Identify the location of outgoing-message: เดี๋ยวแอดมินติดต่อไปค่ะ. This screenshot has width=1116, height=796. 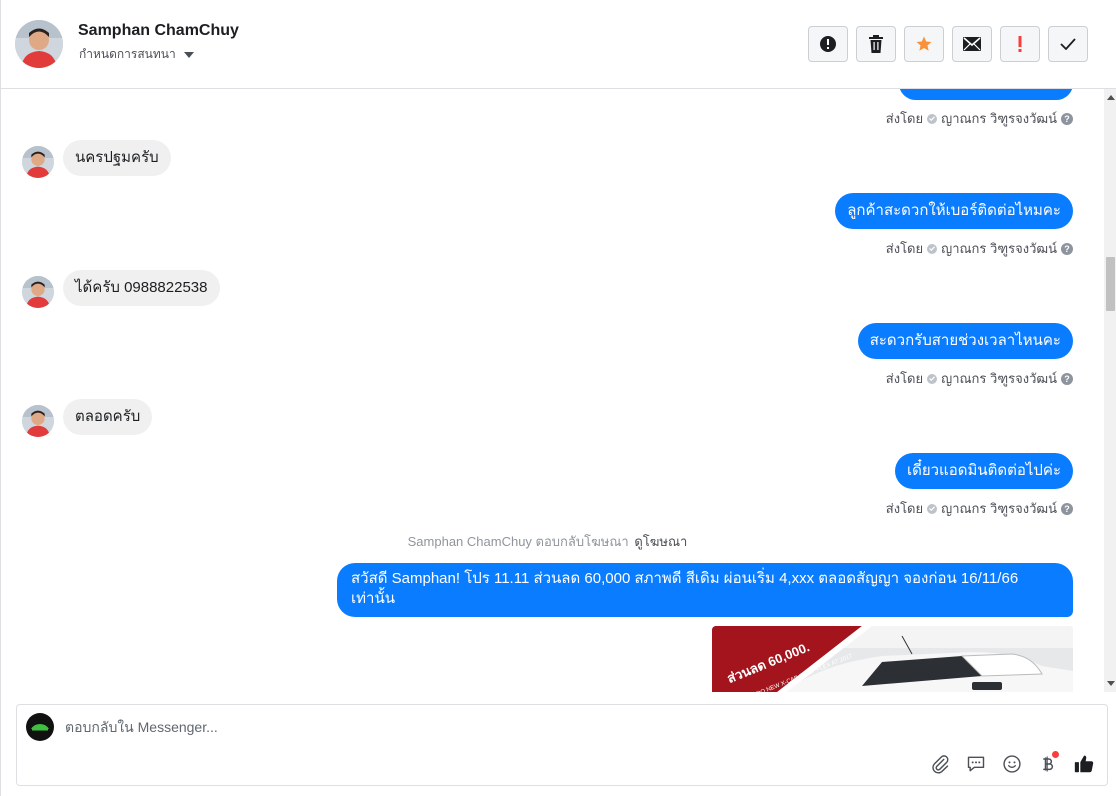
(983, 471).